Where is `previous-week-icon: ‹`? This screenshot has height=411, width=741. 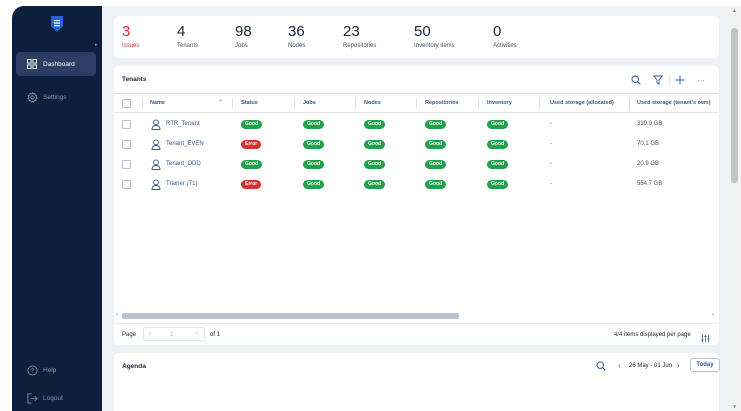 previous-week-icon: ‹ is located at coordinates (619, 365).